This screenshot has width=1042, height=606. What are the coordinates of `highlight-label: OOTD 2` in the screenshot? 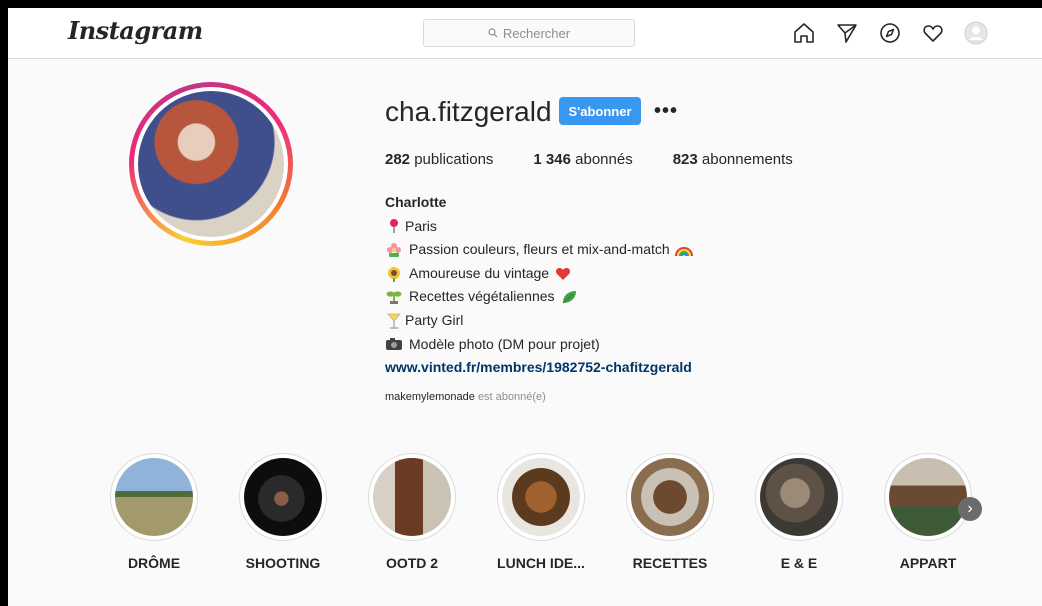 It's located at (412, 563).